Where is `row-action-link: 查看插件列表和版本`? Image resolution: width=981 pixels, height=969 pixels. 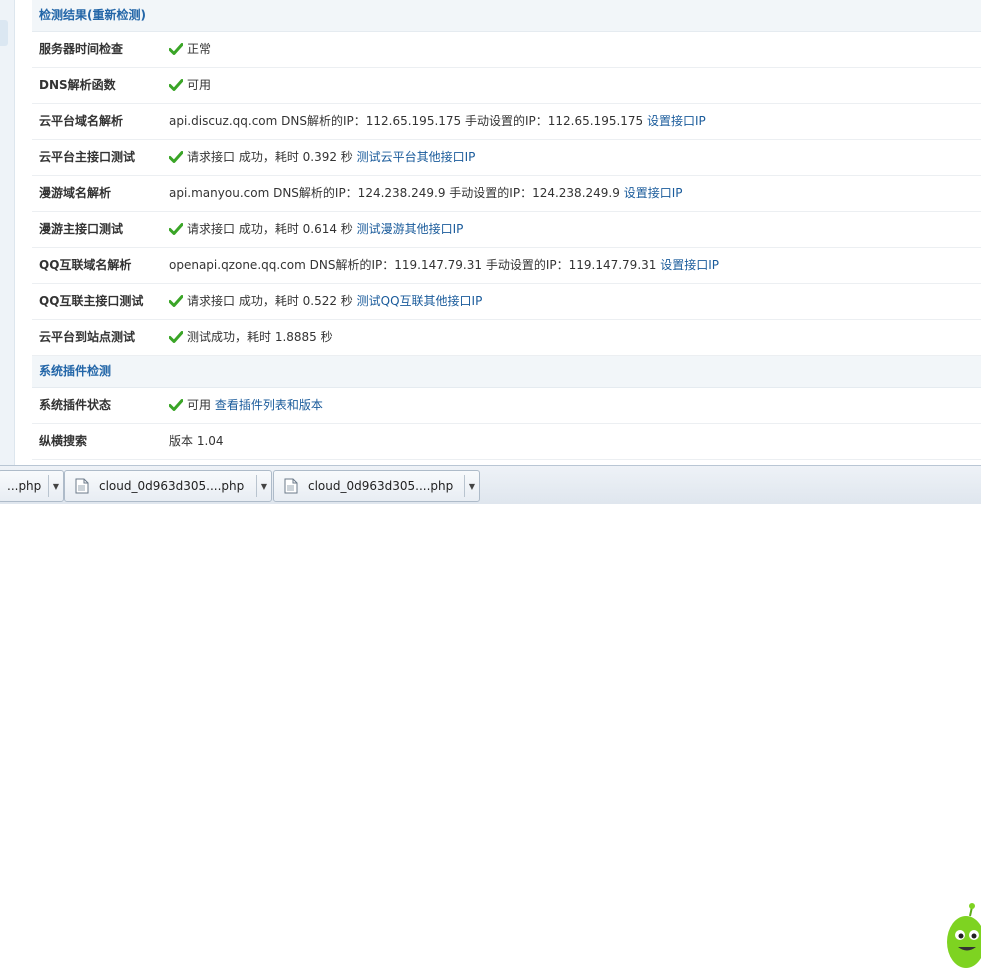
row-action-link: 查看插件列表和版本 is located at coordinates (269, 405).